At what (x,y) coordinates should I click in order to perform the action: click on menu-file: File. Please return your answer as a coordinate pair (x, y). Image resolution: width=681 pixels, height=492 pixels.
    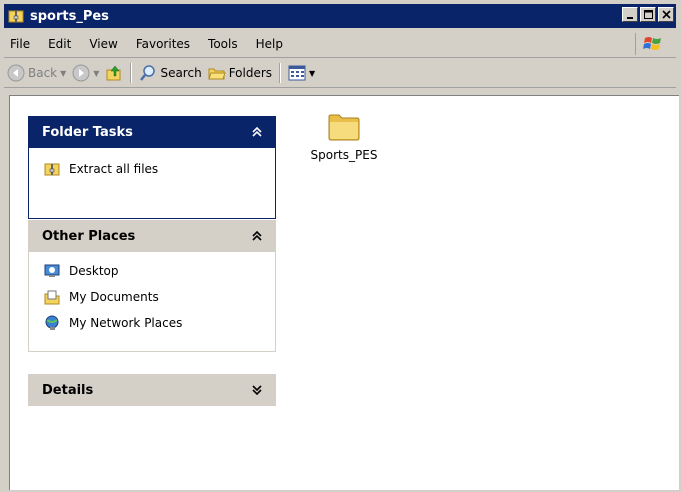
    Looking at the image, I should click on (21, 44).